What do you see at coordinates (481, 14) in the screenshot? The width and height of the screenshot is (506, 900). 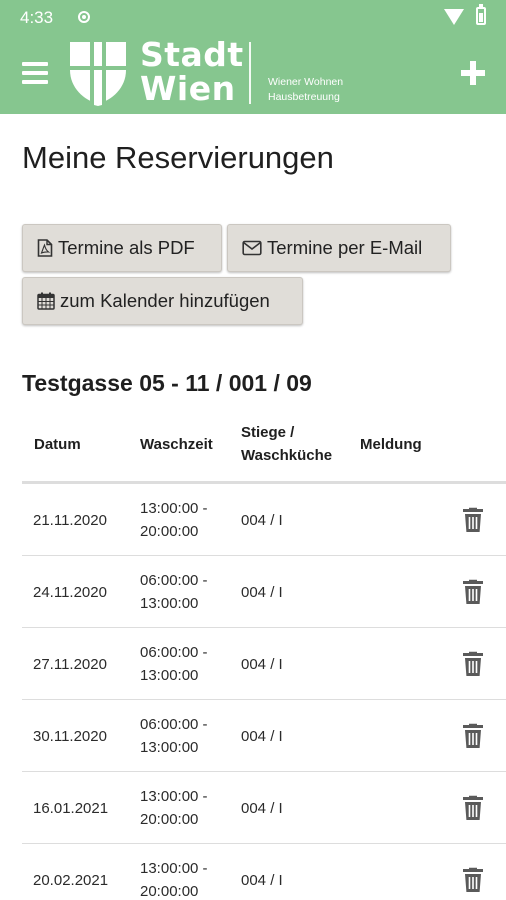 I see `battery-icon` at bounding box center [481, 14].